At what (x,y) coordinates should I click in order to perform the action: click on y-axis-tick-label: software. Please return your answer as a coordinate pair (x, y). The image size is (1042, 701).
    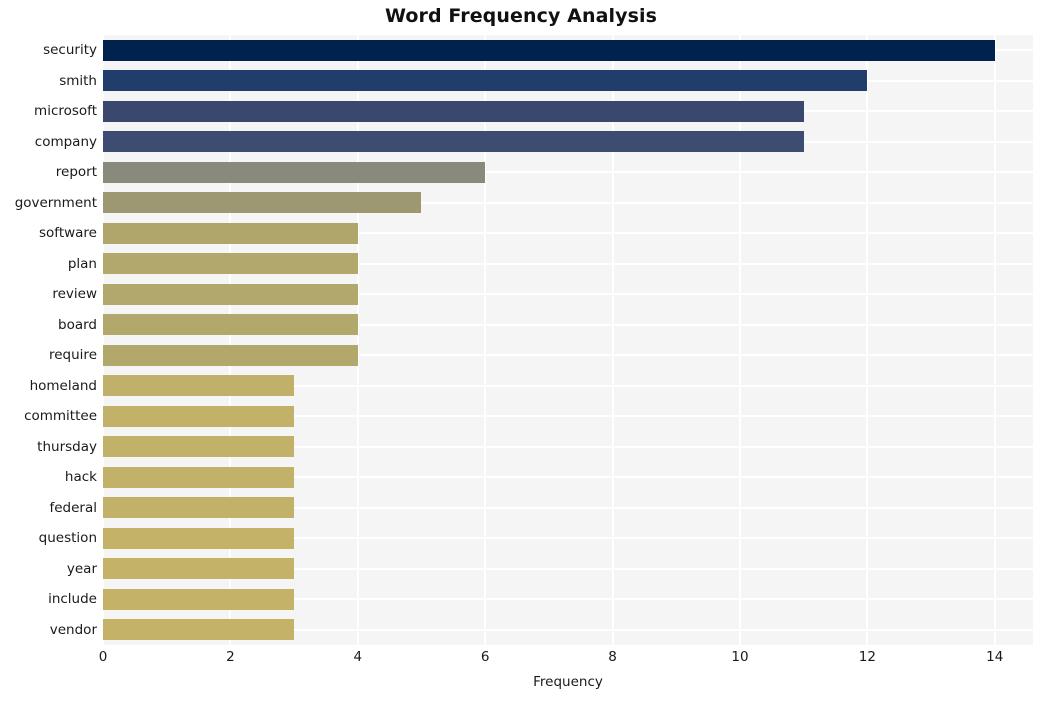
    Looking at the image, I should click on (68, 233).